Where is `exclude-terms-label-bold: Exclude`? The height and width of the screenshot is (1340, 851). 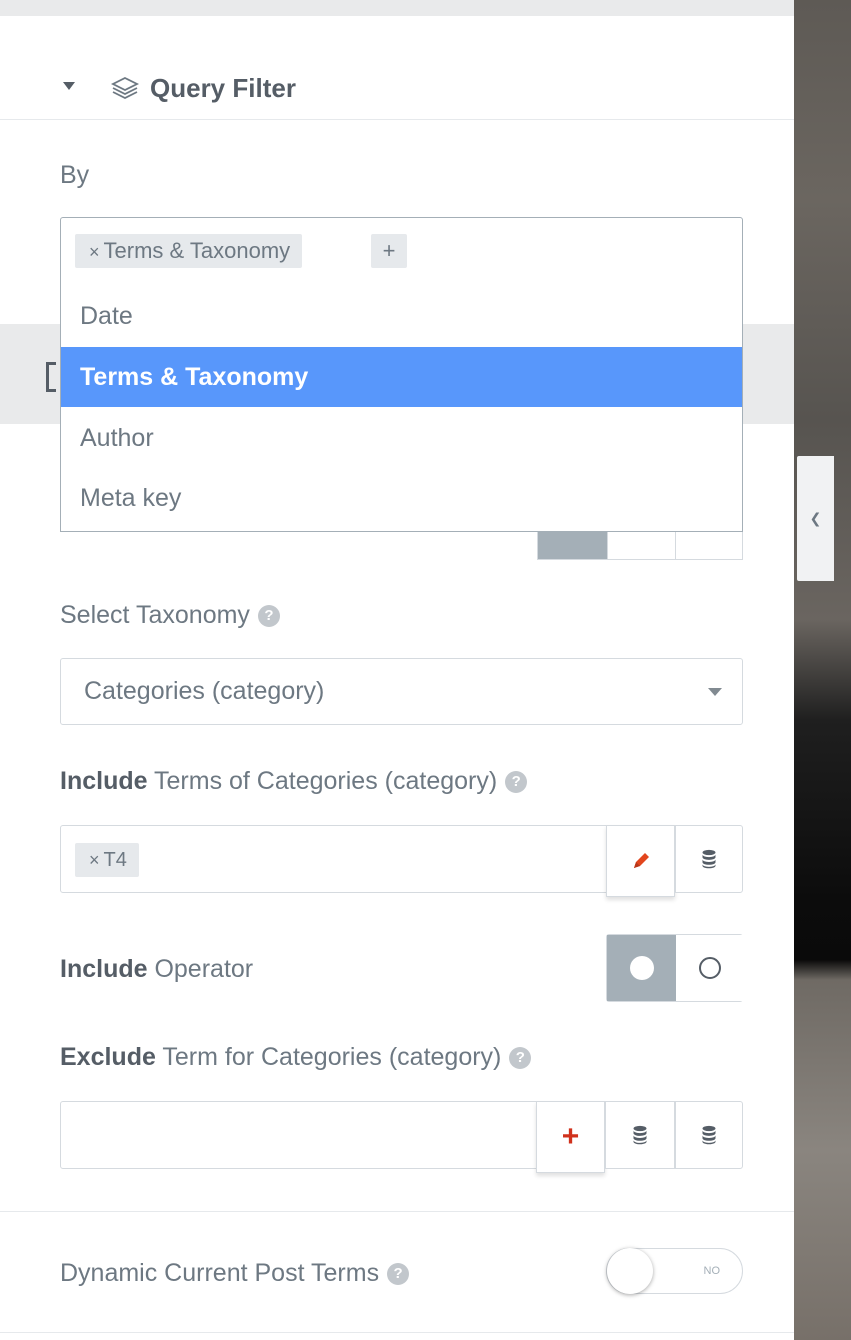
exclude-terms-label-bold: Exclude is located at coordinates (108, 1057).